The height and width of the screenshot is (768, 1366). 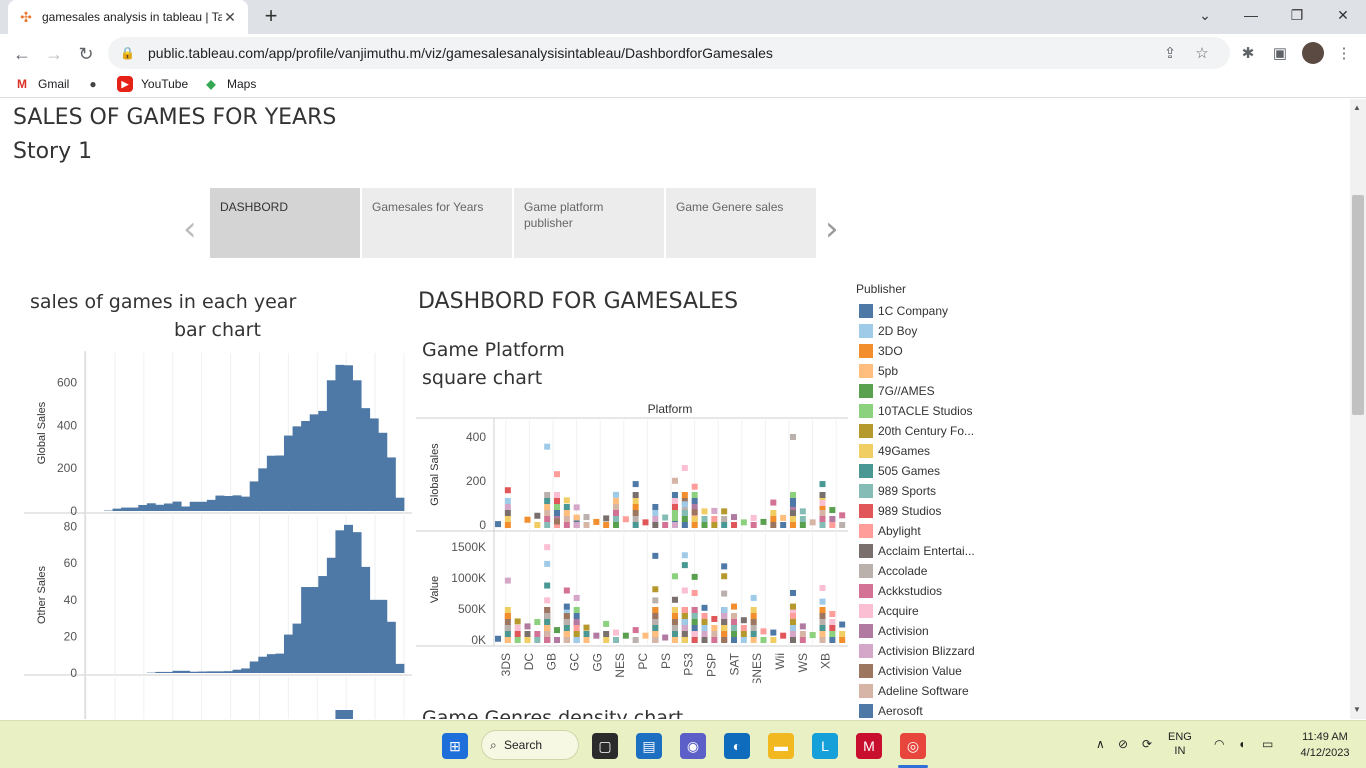 I want to click on kebab-menu-icon: ⋮, so click(x=1344, y=54).